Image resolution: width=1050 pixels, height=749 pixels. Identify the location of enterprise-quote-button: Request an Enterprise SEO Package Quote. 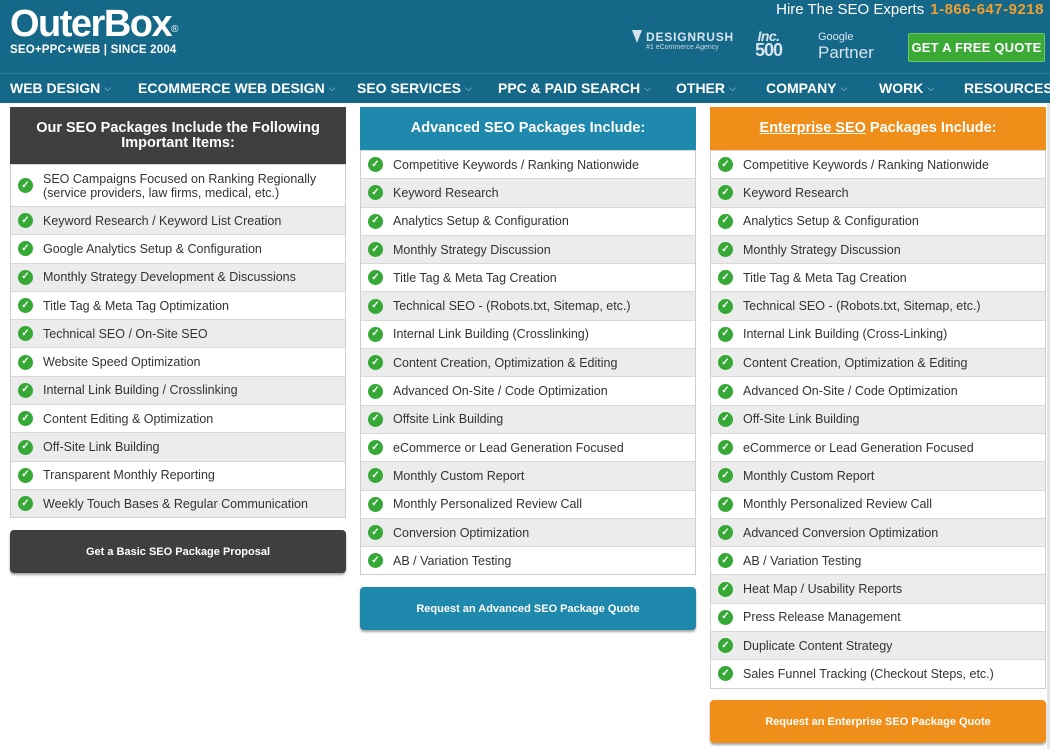
(878, 721).